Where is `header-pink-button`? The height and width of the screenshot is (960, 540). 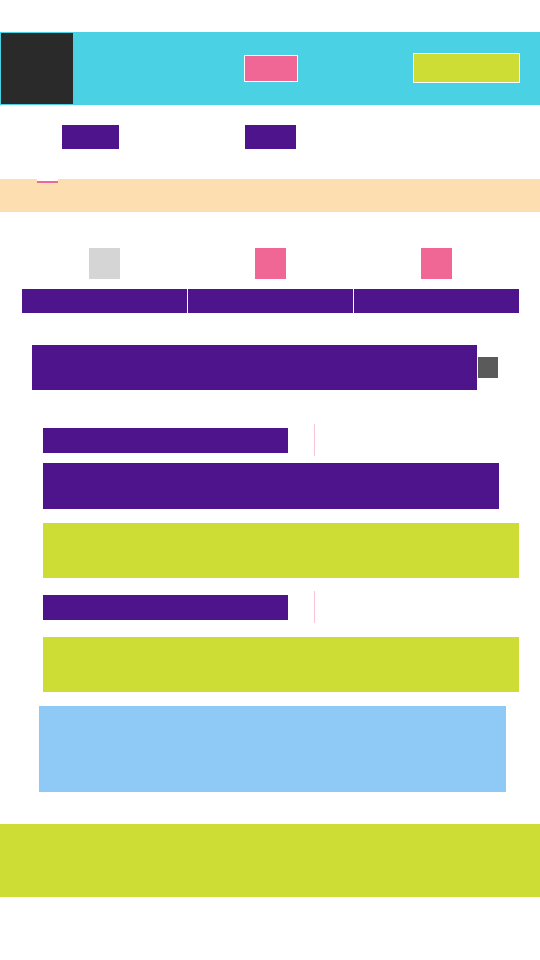
header-pink-button is located at coordinates (271, 68).